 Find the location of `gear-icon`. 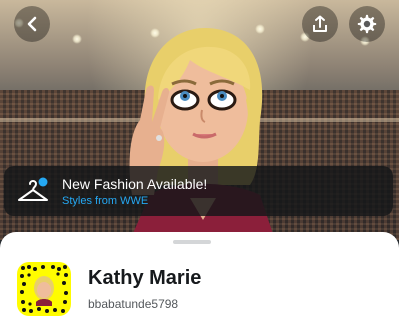

gear-icon is located at coordinates (367, 24).